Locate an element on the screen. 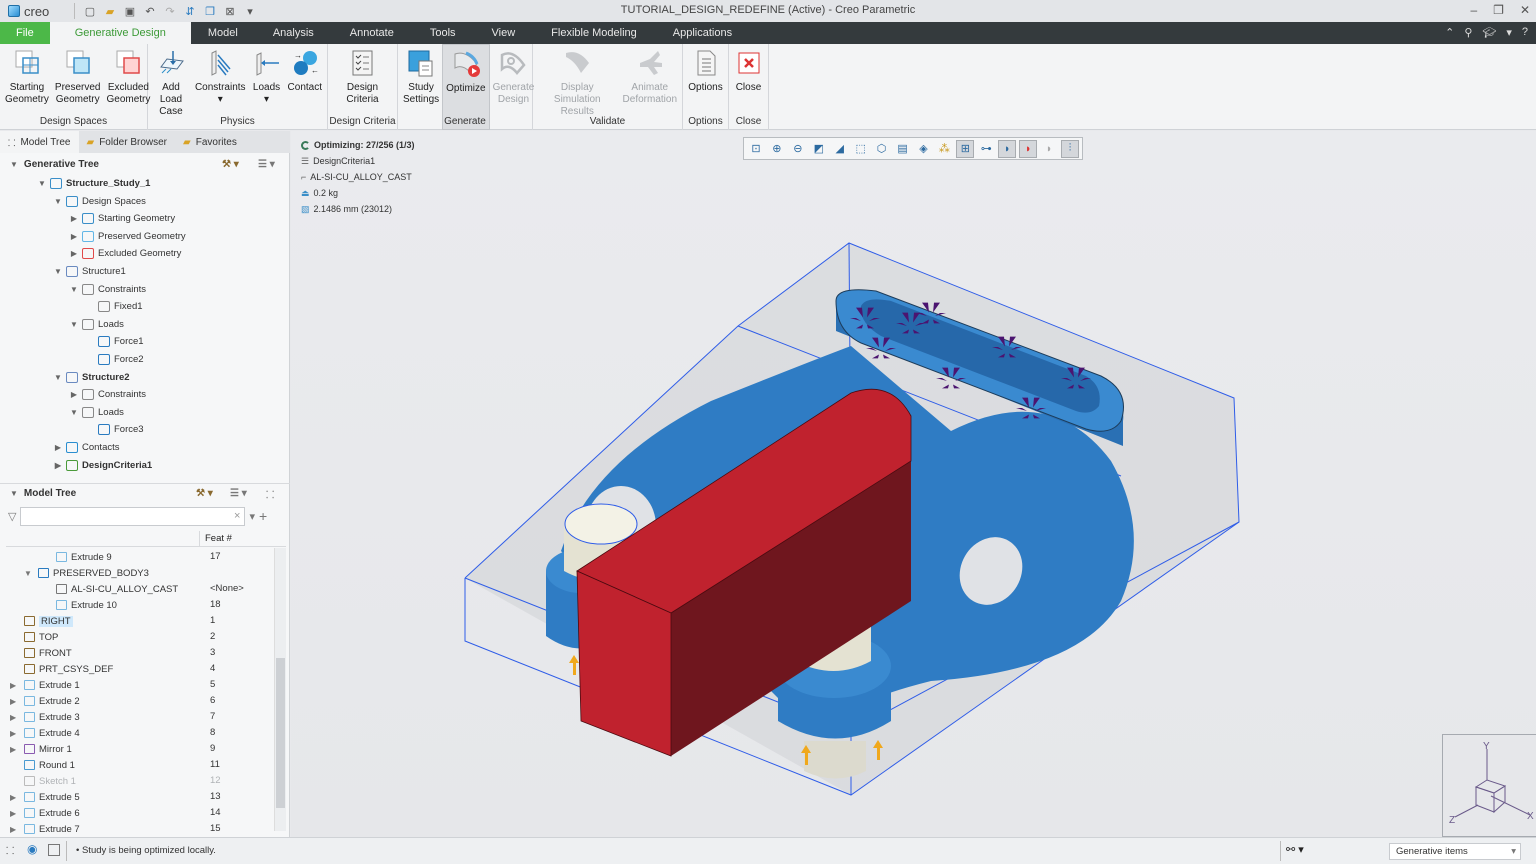  tree-filter-view-icon: ⸬ is located at coordinates (270, 494).